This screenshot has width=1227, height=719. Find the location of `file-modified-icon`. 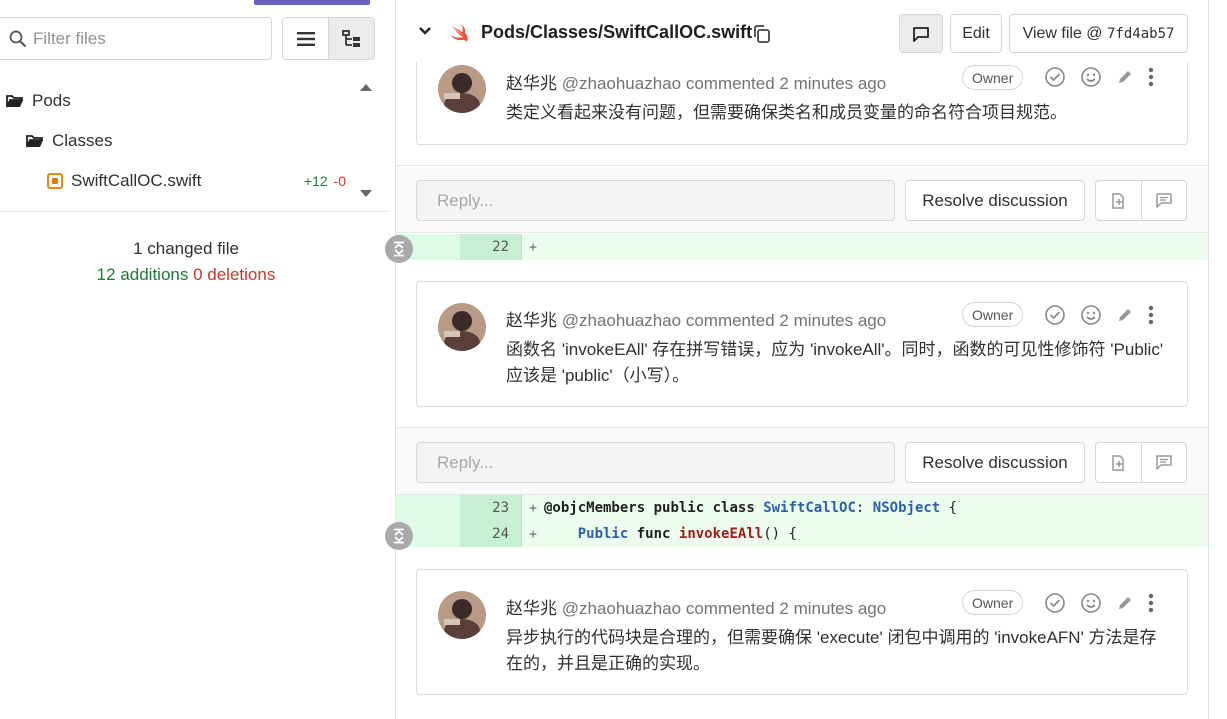

file-modified-icon is located at coordinates (55, 181).